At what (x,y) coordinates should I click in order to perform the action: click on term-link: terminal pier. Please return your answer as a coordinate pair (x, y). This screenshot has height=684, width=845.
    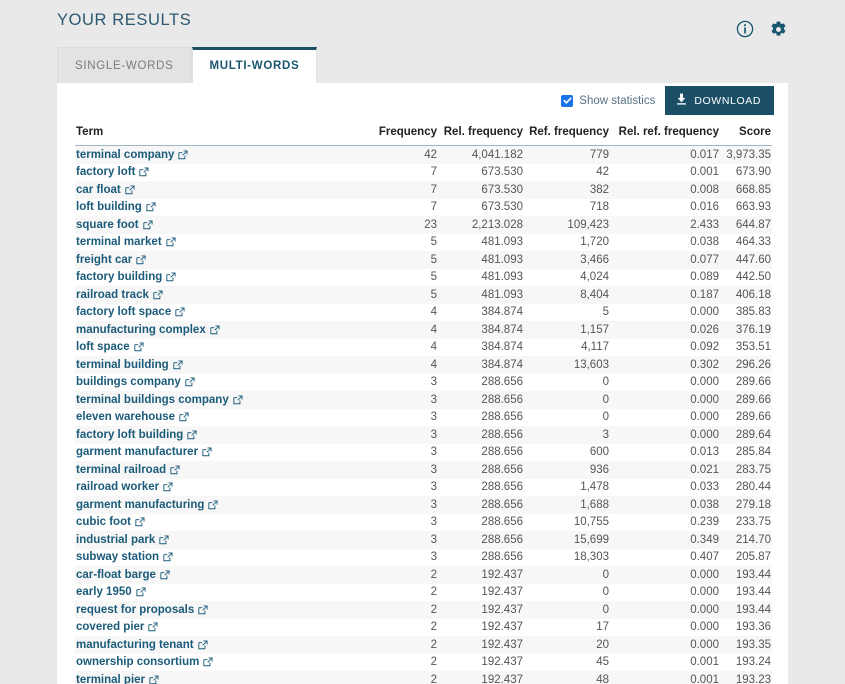
    Looking at the image, I should click on (117, 679).